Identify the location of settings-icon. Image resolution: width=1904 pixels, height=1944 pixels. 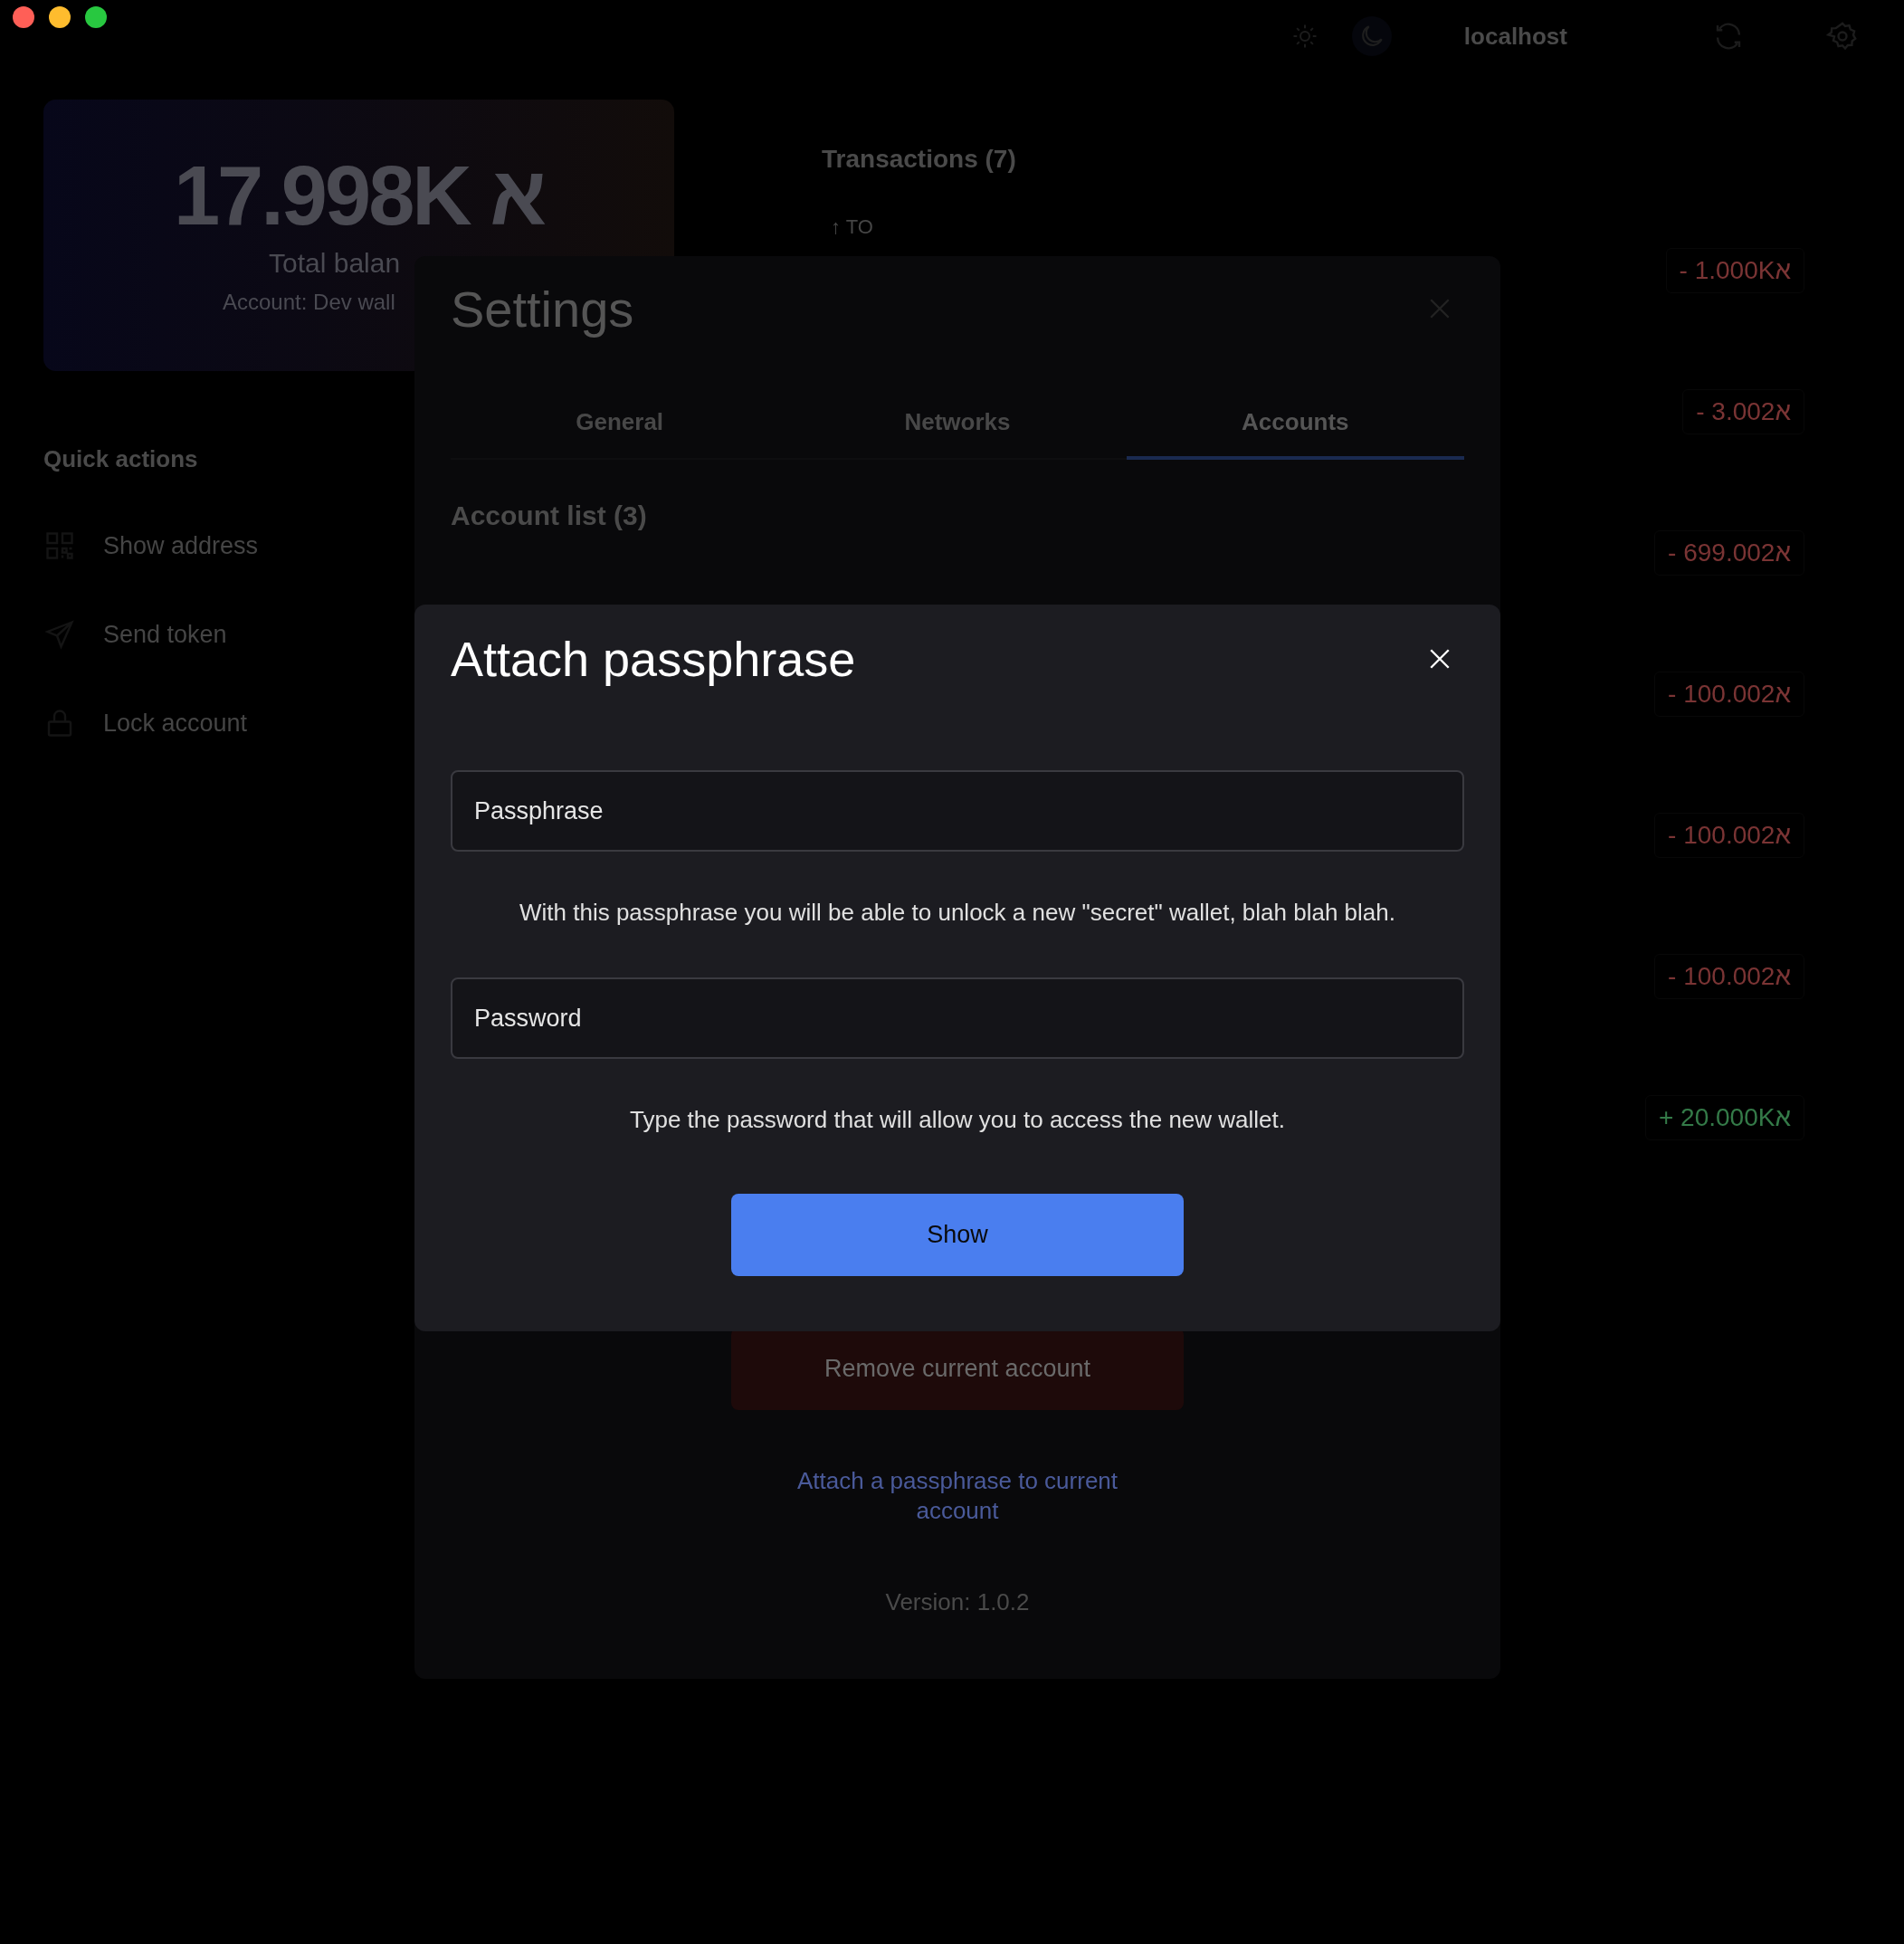
(1842, 36).